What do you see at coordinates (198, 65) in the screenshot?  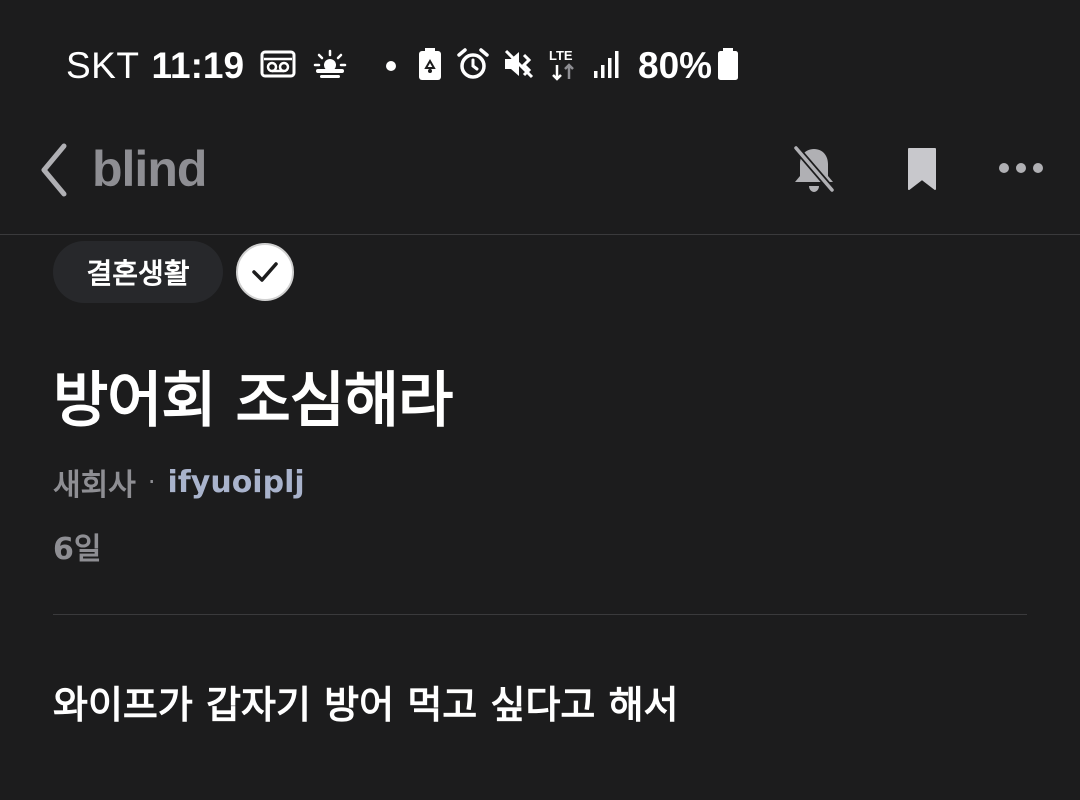 I see `clock: 11:19` at bounding box center [198, 65].